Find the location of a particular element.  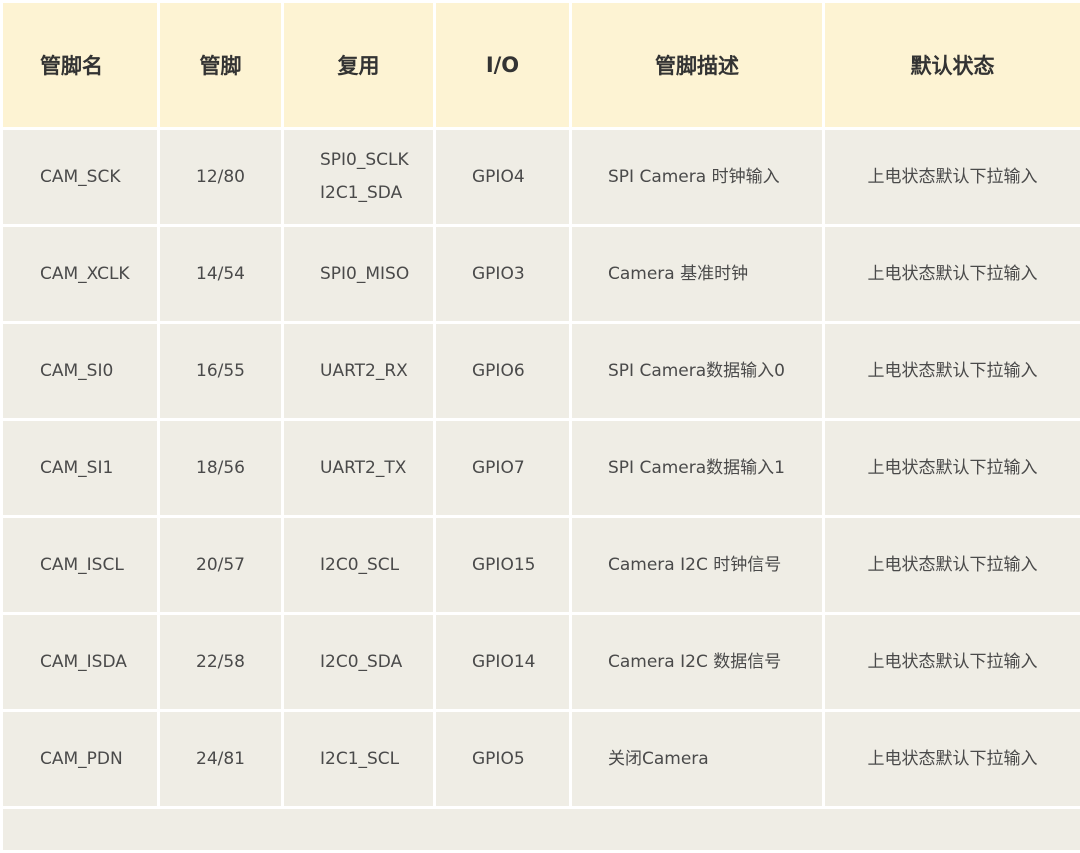

cell-mux: UART2_RX is located at coordinates (359, 371).